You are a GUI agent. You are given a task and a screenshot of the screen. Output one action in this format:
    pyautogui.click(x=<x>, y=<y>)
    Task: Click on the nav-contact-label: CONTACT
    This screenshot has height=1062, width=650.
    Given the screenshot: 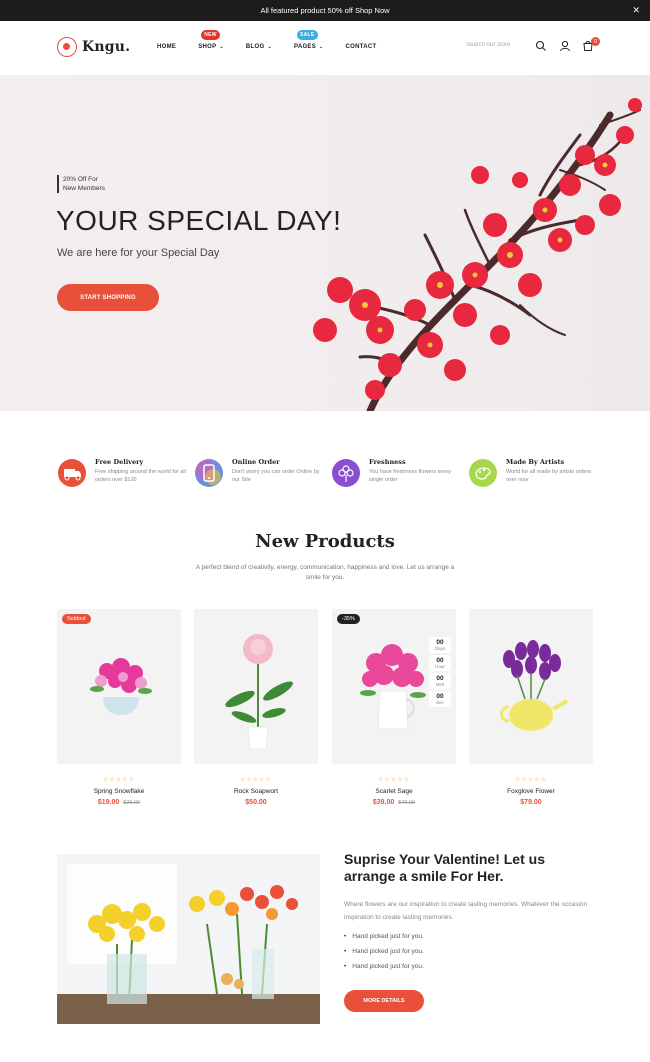 What is the action you would take?
    pyautogui.click(x=361, y=47)
    